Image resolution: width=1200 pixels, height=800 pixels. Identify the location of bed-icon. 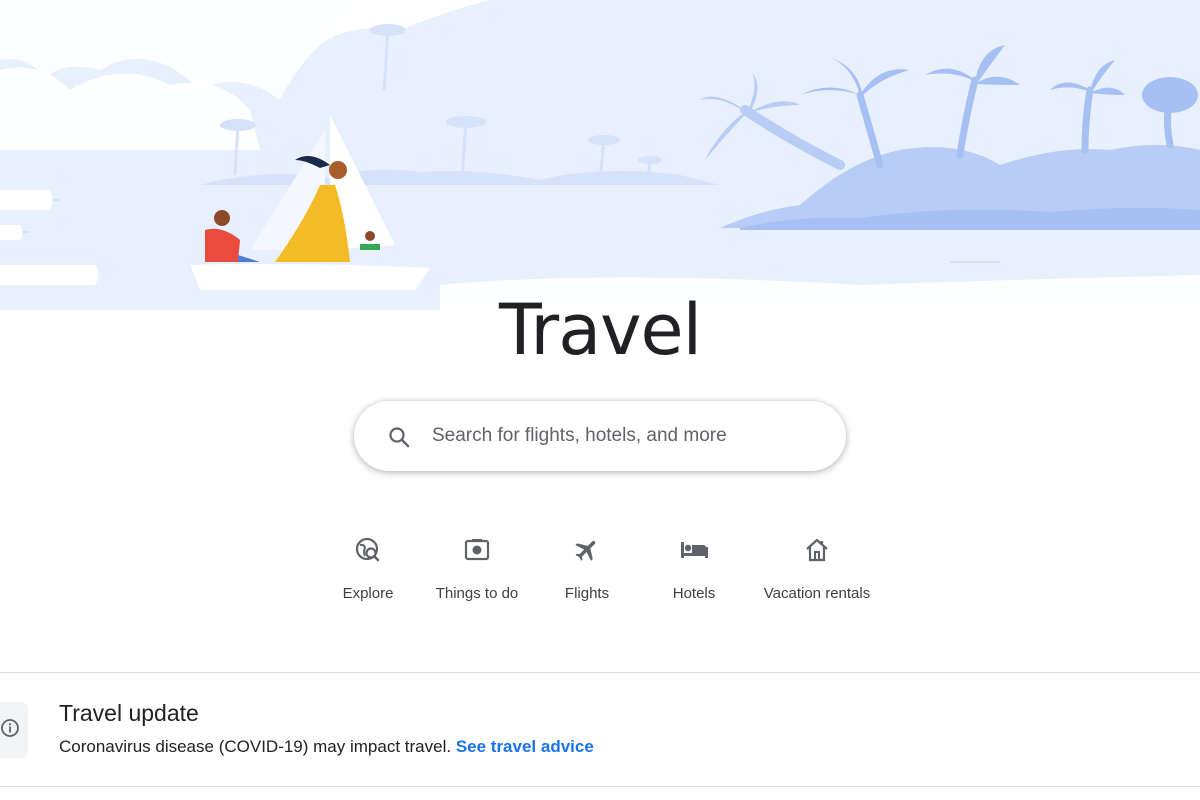
(694, 550).